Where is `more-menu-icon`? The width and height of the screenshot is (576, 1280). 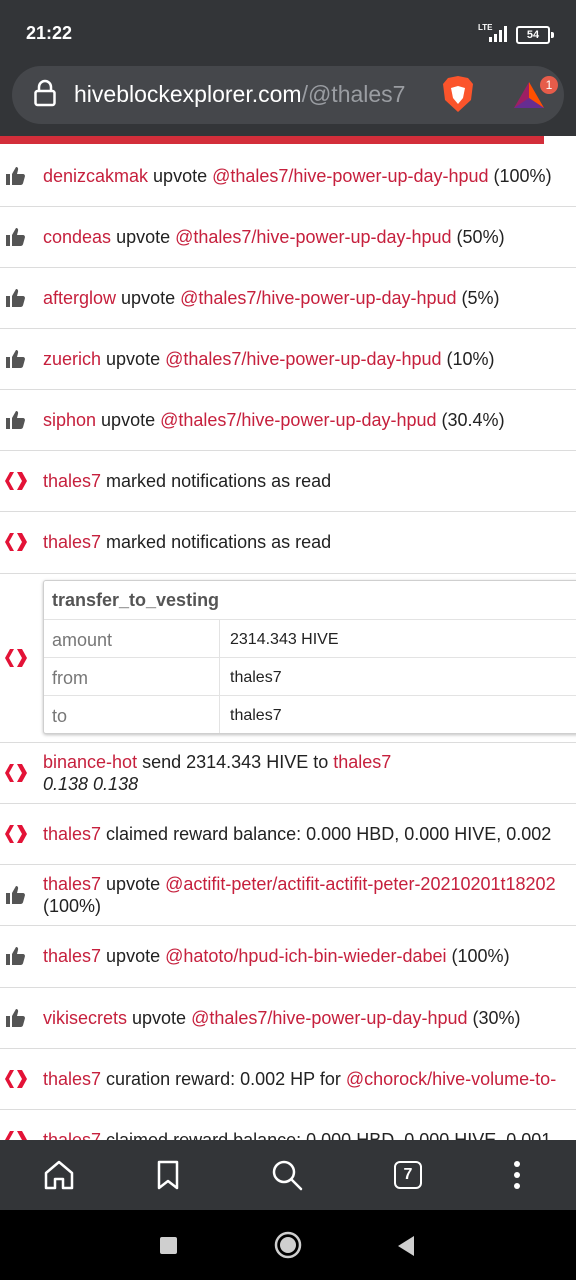 more-menu-icon is located at coordinates (517, 1175).